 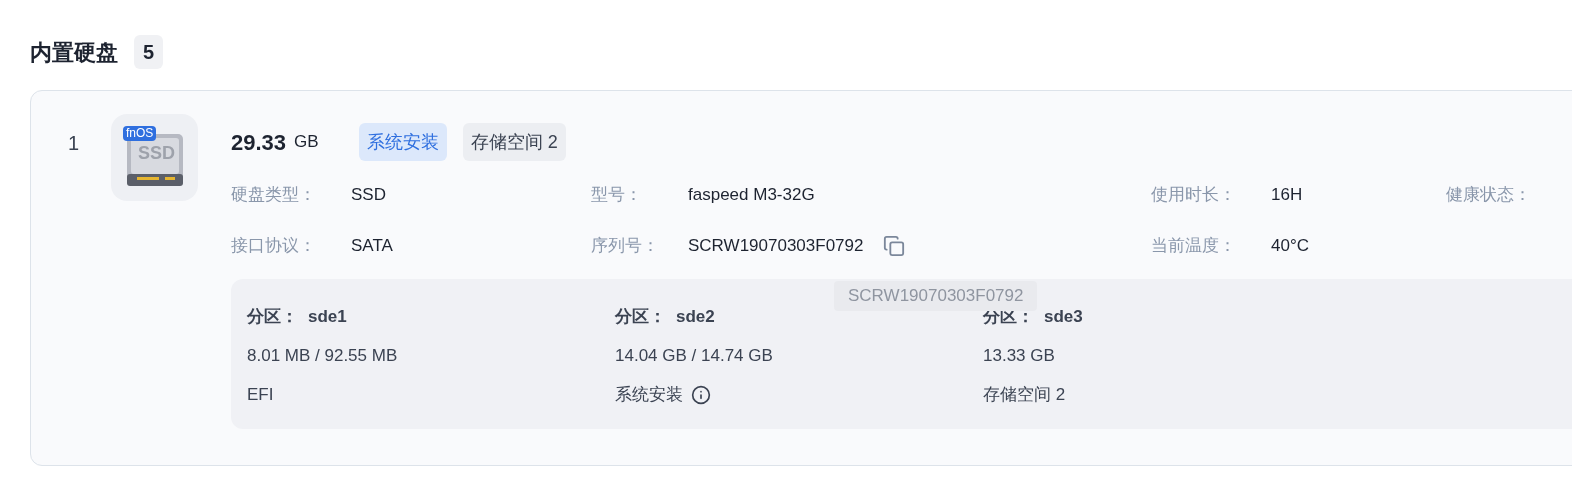 I want to click on disk-count: 5, so click(x=149, y=52).